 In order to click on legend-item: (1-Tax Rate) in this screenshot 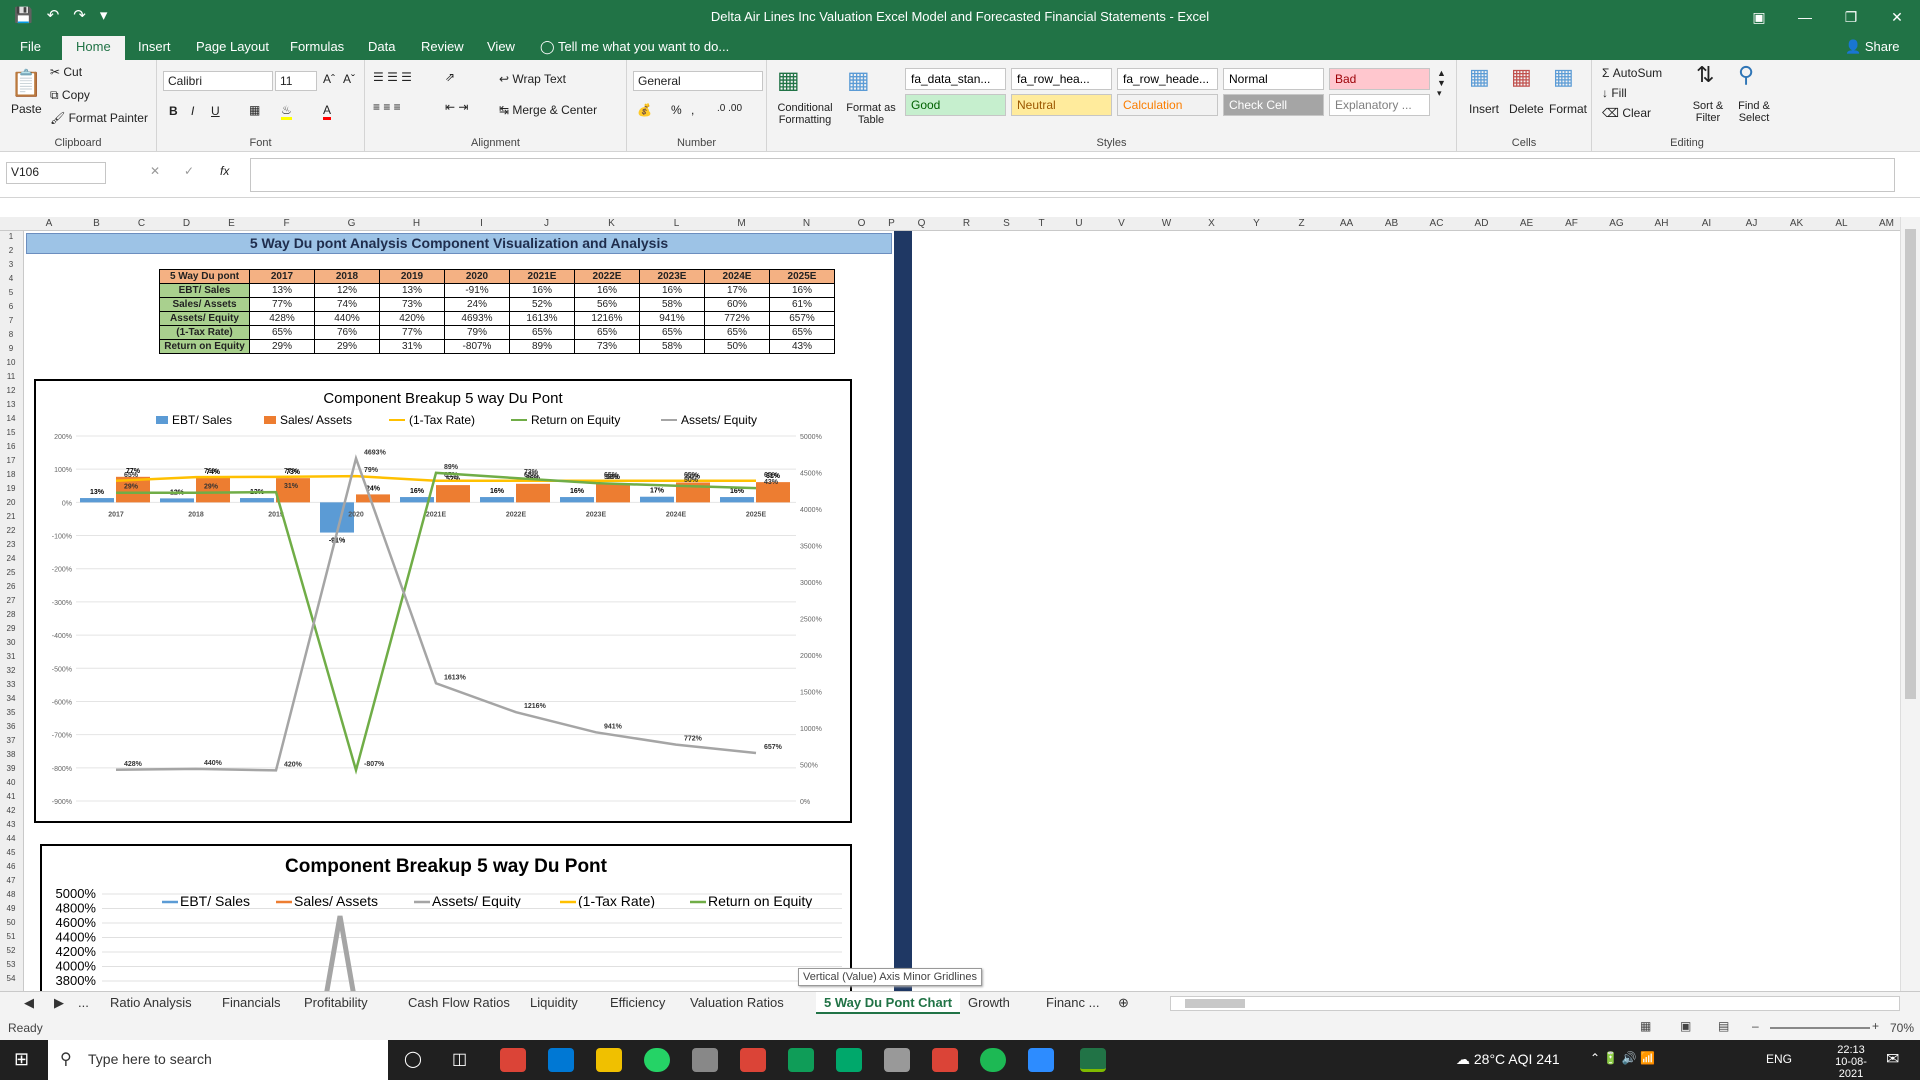, I will do `click(432, 420)`.